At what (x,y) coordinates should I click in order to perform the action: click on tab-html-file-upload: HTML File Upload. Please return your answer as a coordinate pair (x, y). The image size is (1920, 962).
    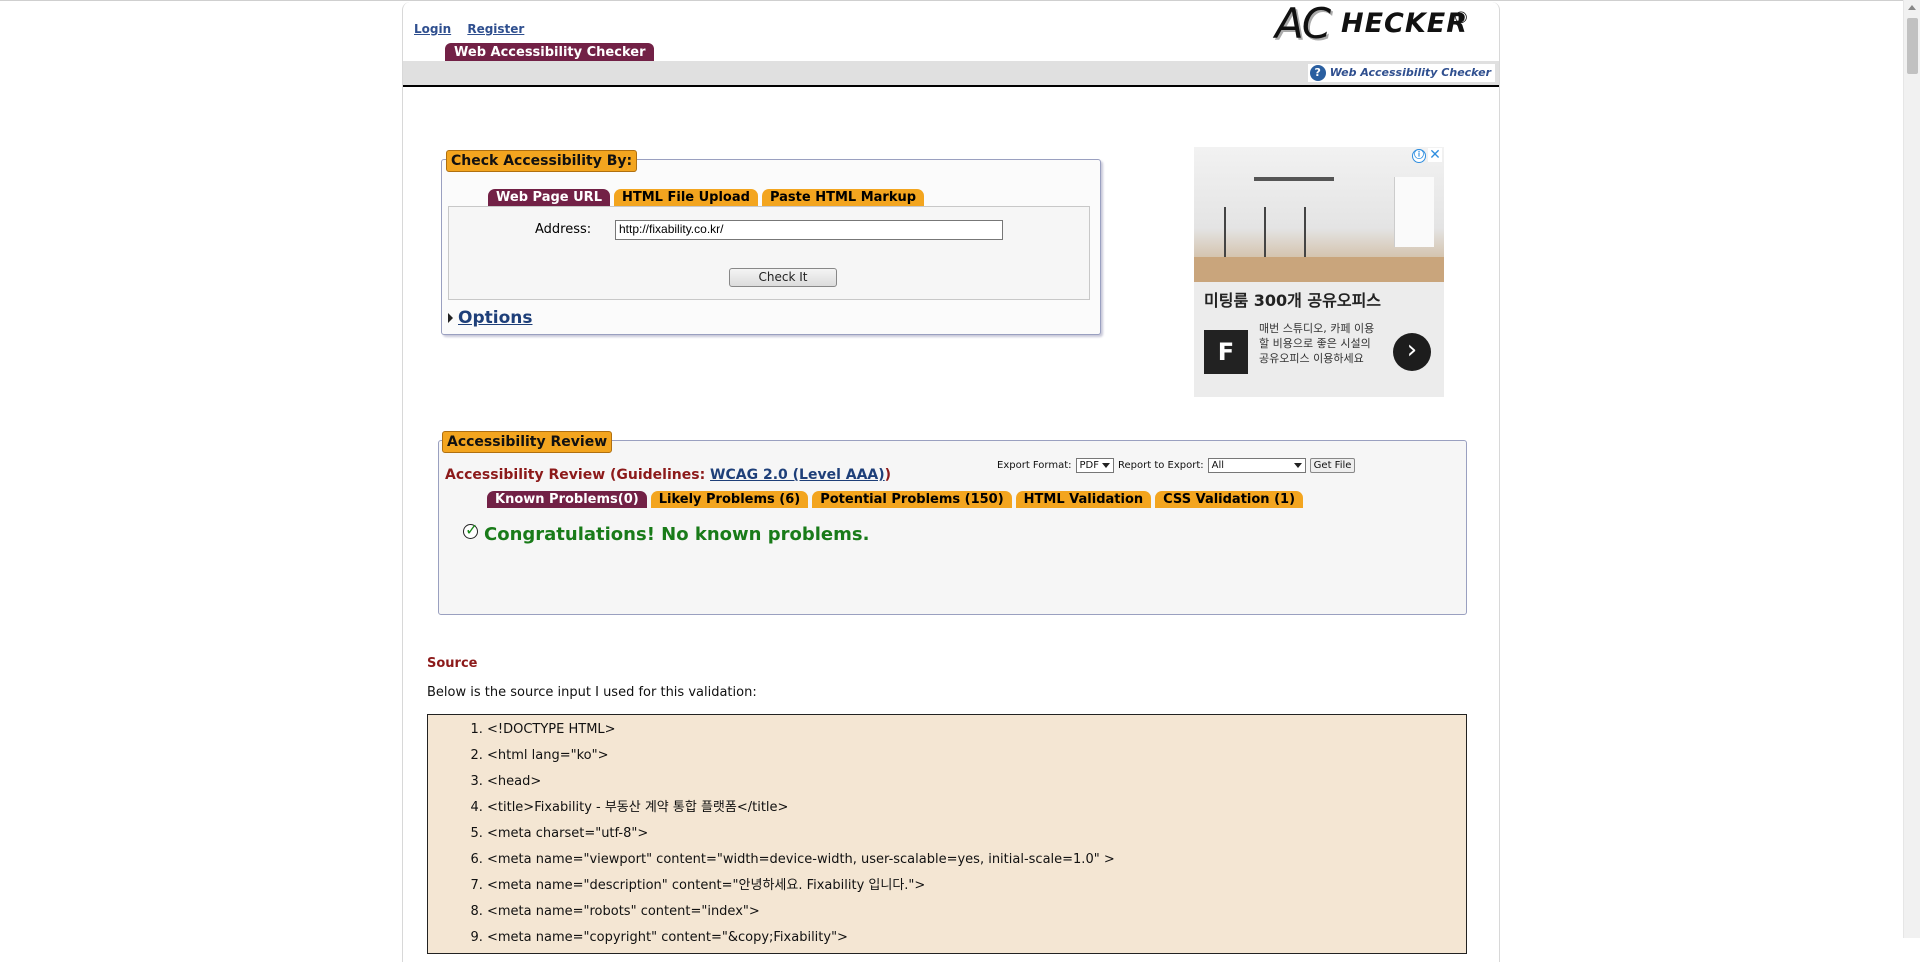
    Looking at the image, I should click on (685, 197).